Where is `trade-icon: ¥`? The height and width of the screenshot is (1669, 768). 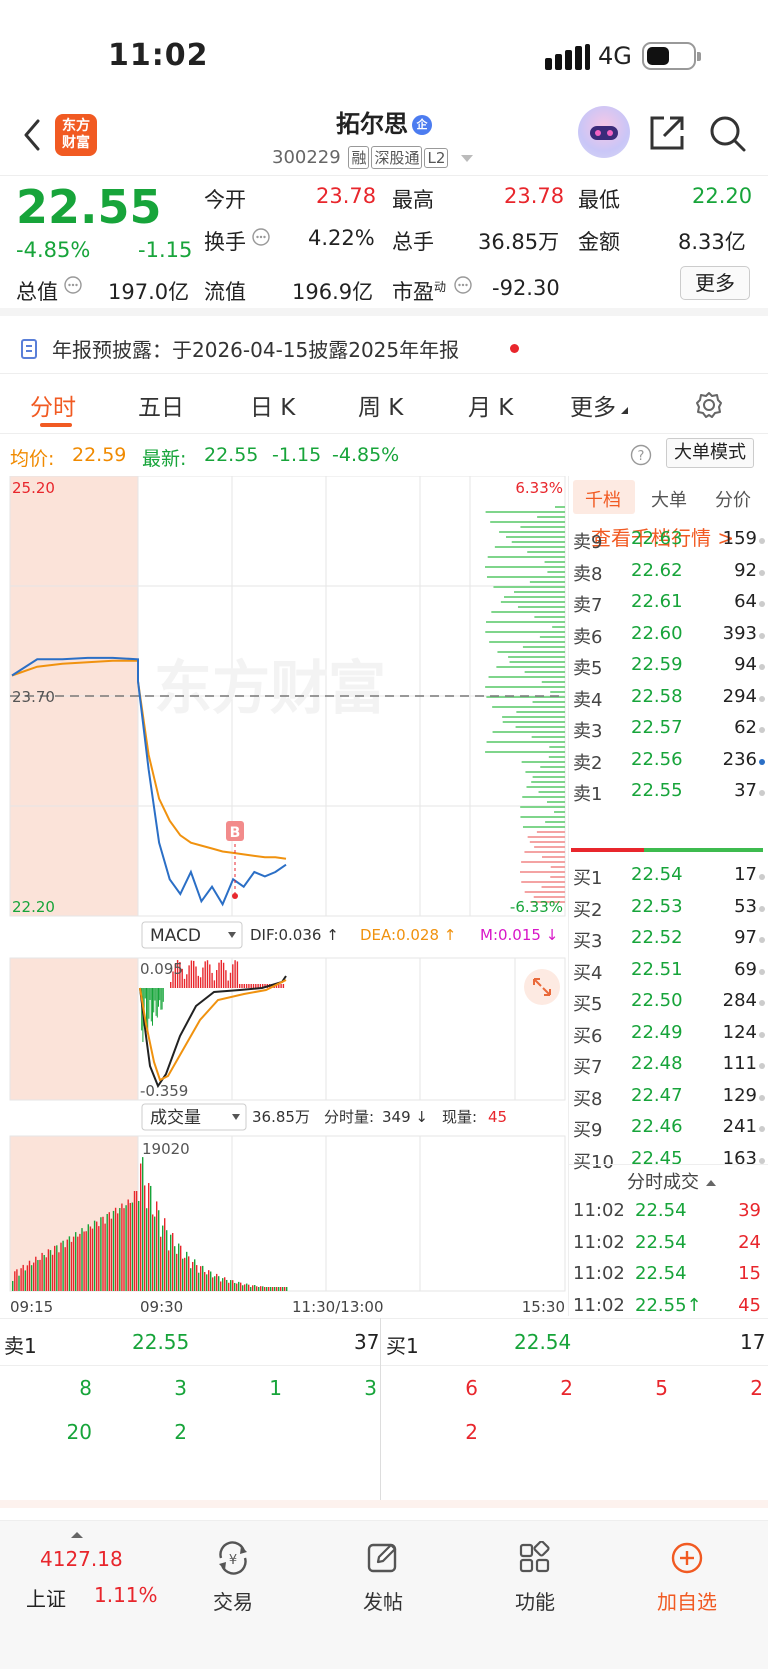 trade-icon: ¥ is located at coordinates (233, 1558).